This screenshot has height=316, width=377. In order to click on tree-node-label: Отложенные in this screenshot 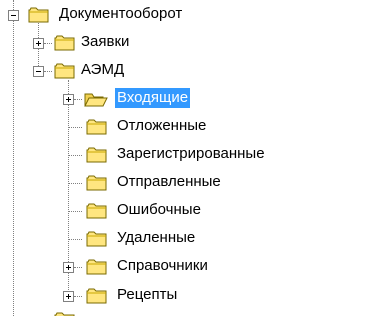, I will do `click(161, 126)`.